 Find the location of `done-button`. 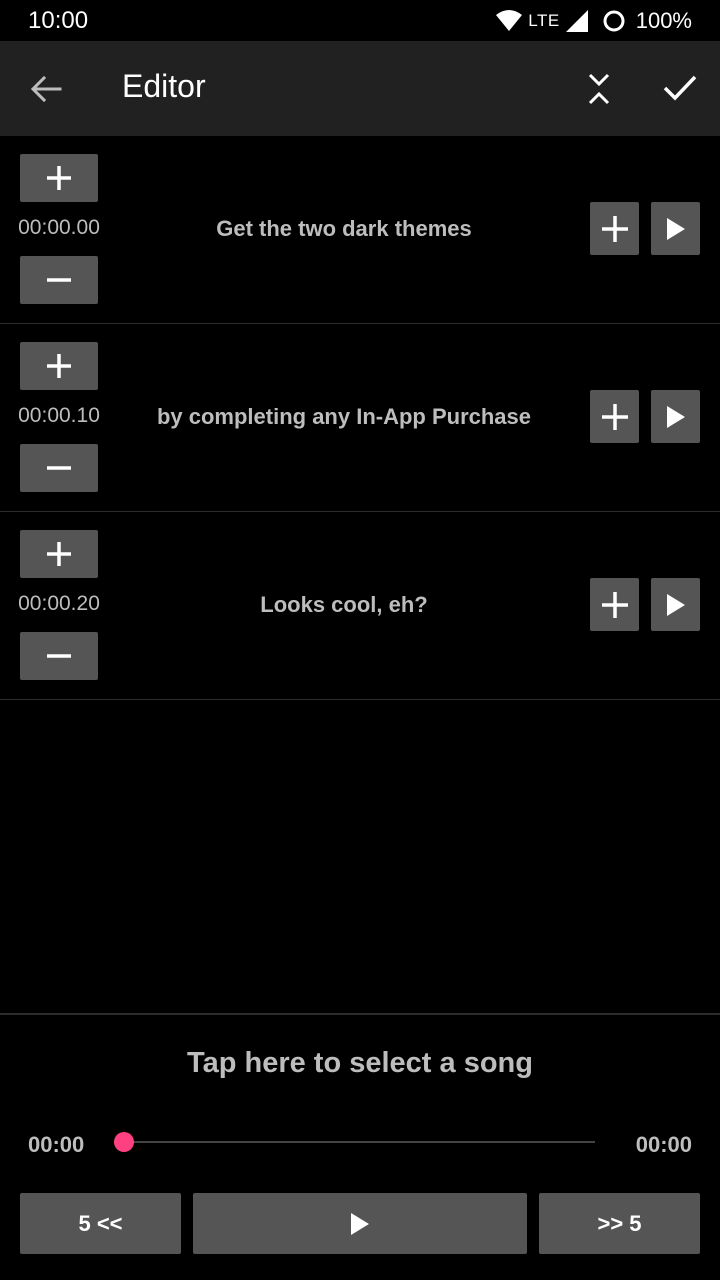

done-button is located at coordinates (680, 88).